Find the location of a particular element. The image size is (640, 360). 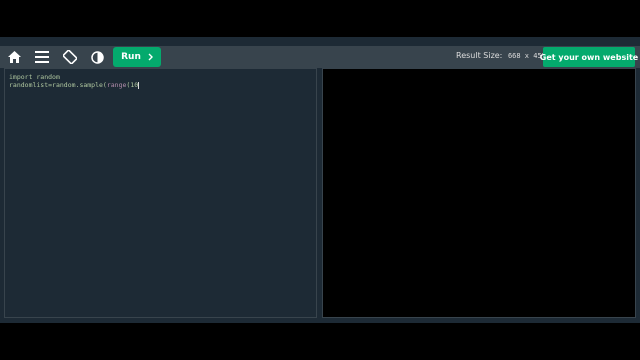

code-line-2: randomlist=random.sample(range(10 is located at coordinates (74, 85).